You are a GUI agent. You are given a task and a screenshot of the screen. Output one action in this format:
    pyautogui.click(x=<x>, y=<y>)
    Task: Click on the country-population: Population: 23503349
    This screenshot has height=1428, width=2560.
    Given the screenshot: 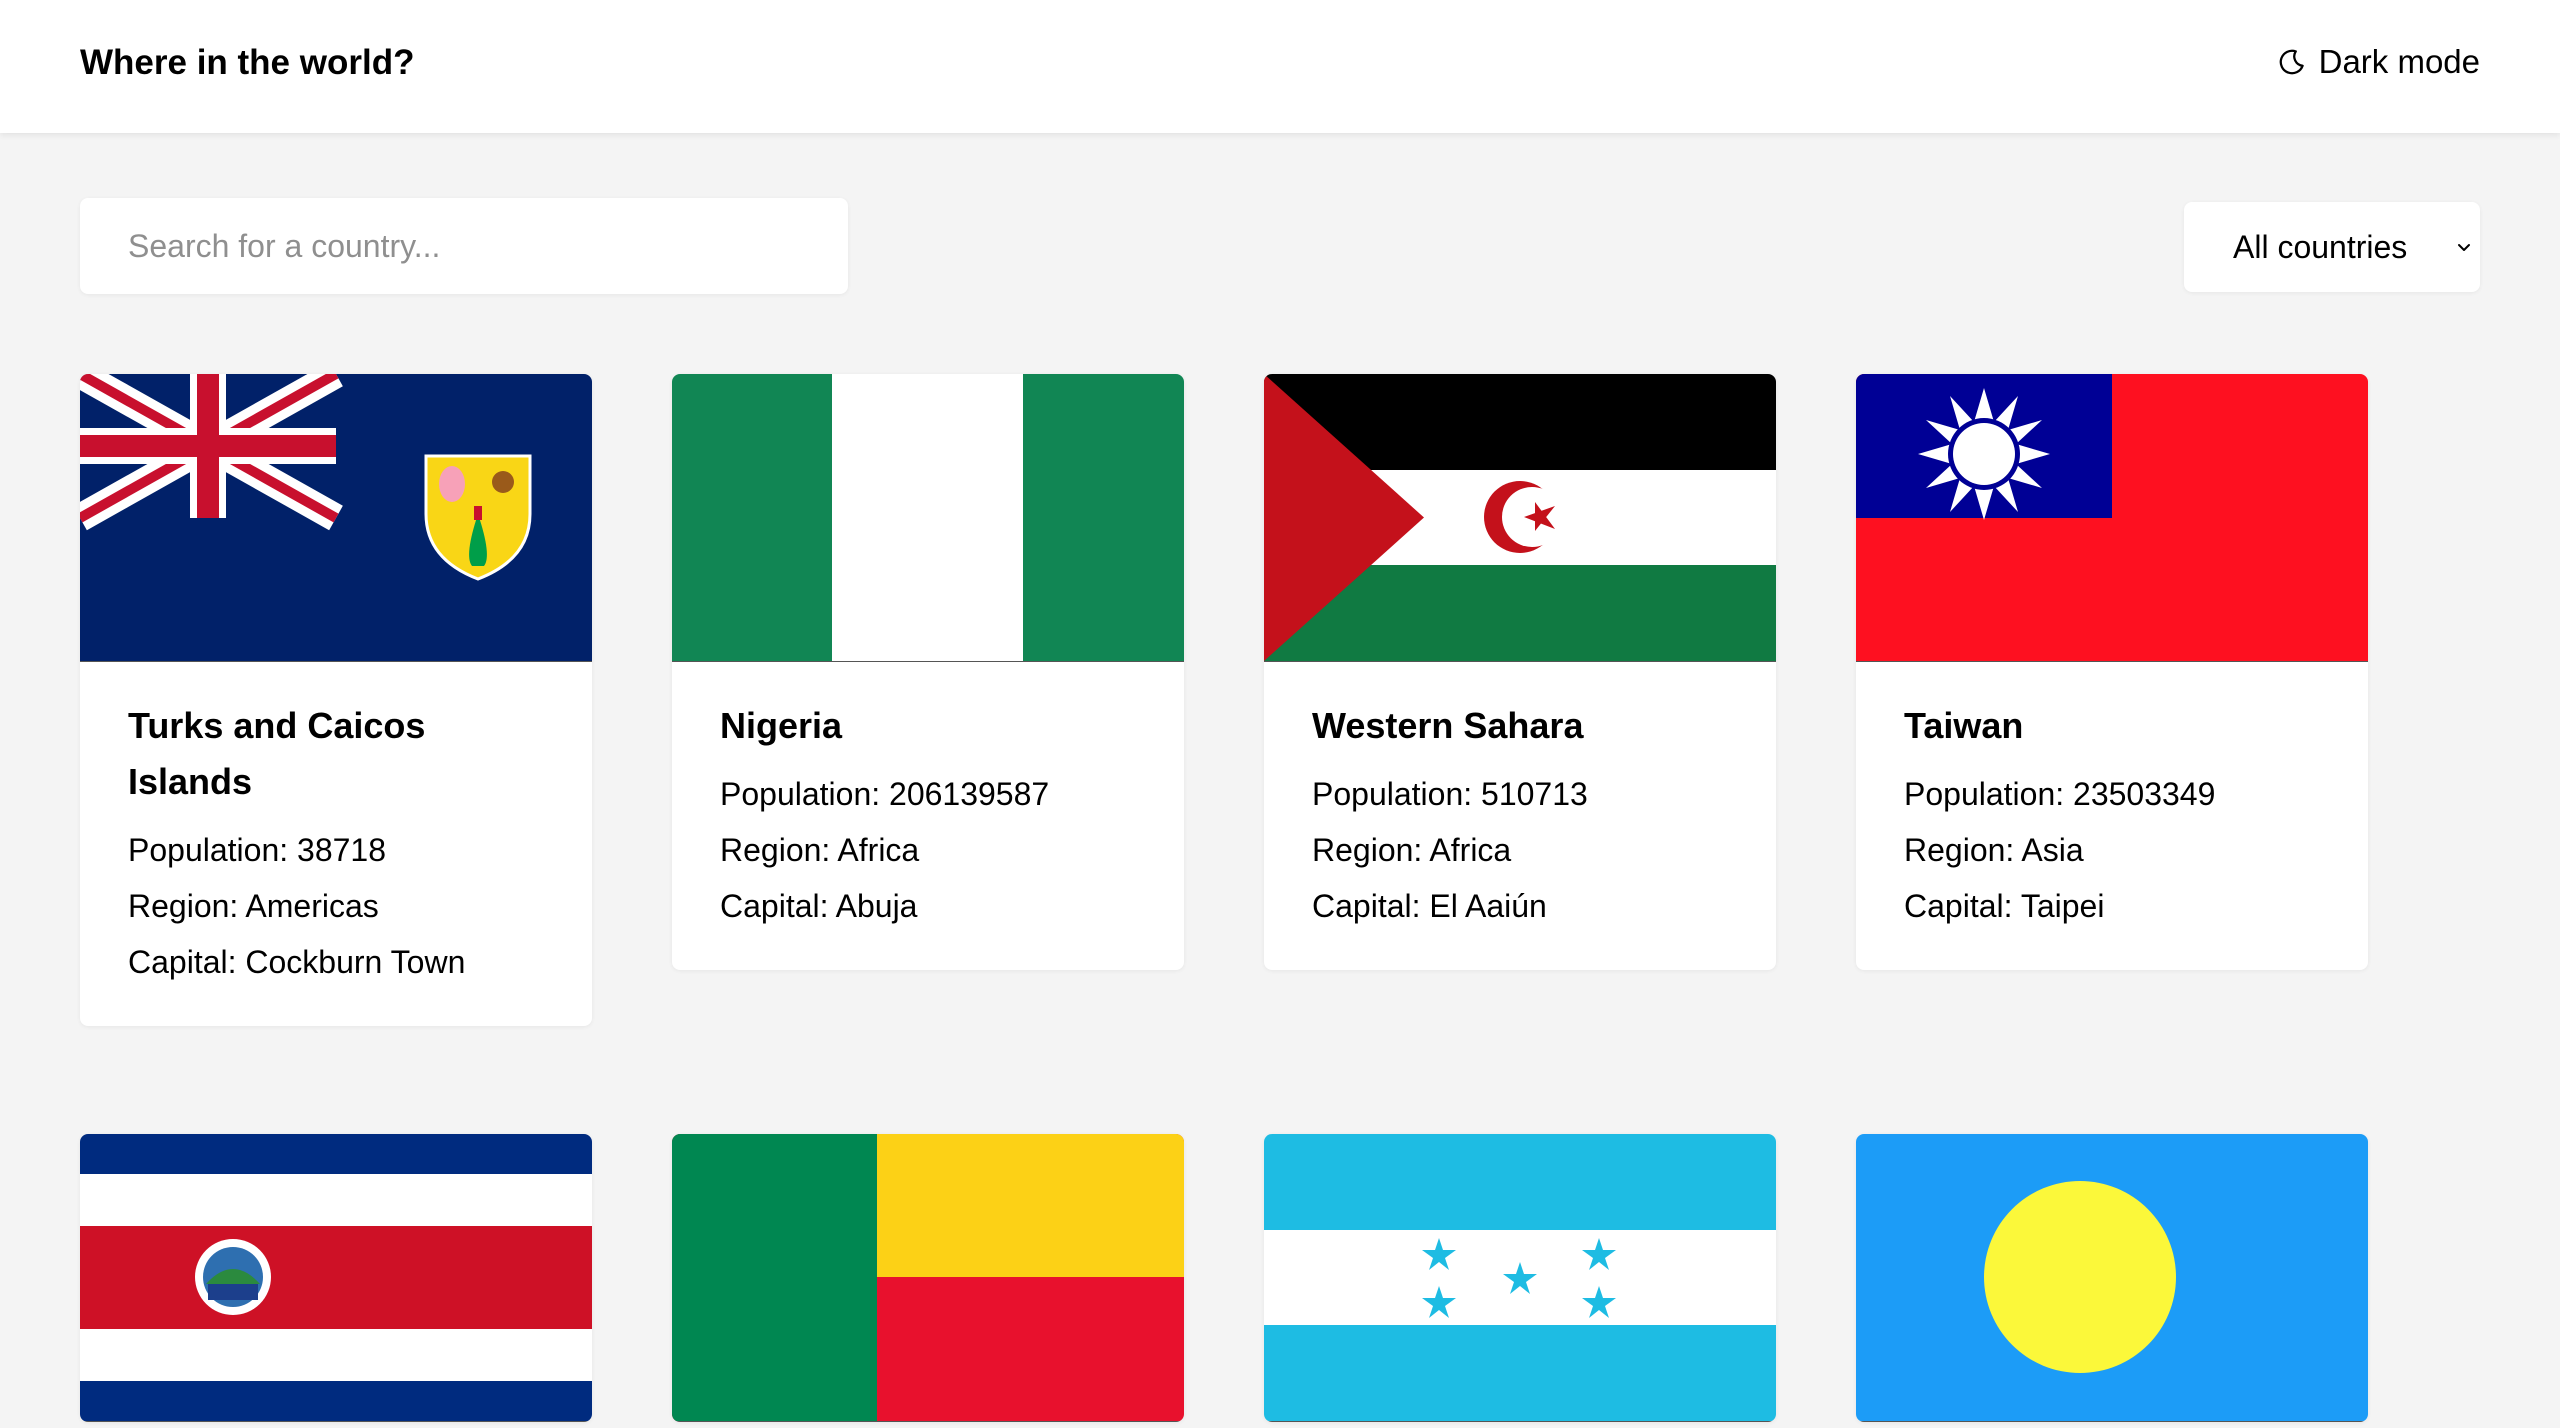 What is the action you would take?
    pyautogui.click(x=2060, y=794)
    